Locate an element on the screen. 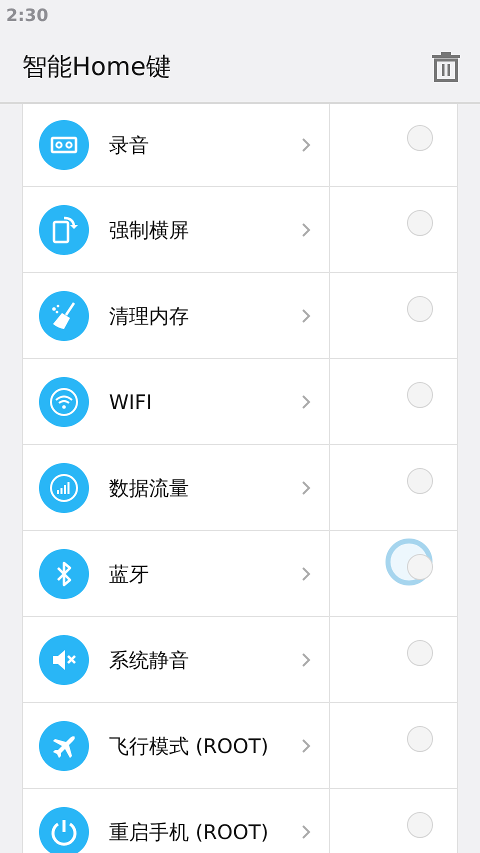 The width and height of the screenshot is (480, 853). rotate-screen-icon is located at coordinates (64, 229).